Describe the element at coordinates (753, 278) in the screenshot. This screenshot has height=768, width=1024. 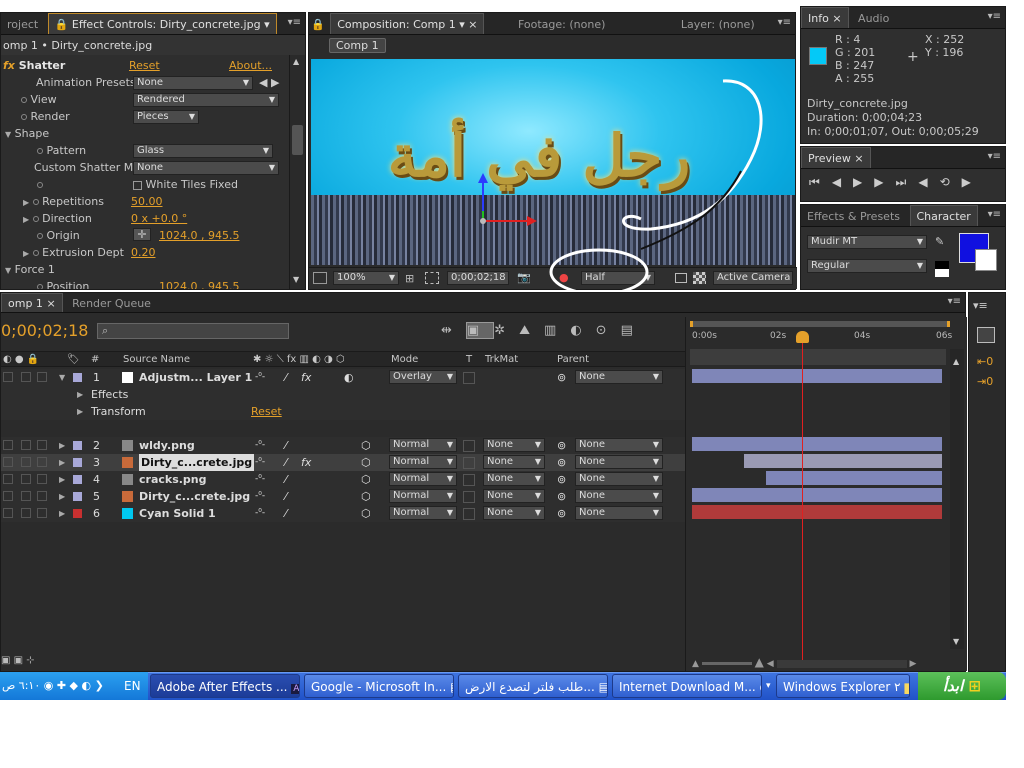
I see `camera-dropdown: Active Camera` at that location.